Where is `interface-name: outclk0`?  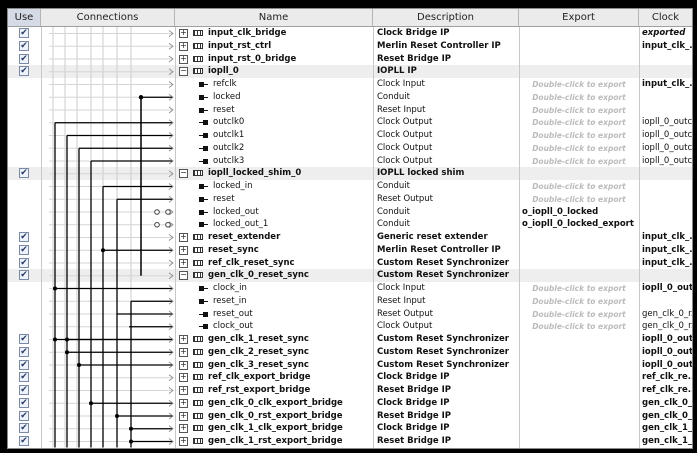 interface-name: outclk0 is located at coordinates (291, 122).